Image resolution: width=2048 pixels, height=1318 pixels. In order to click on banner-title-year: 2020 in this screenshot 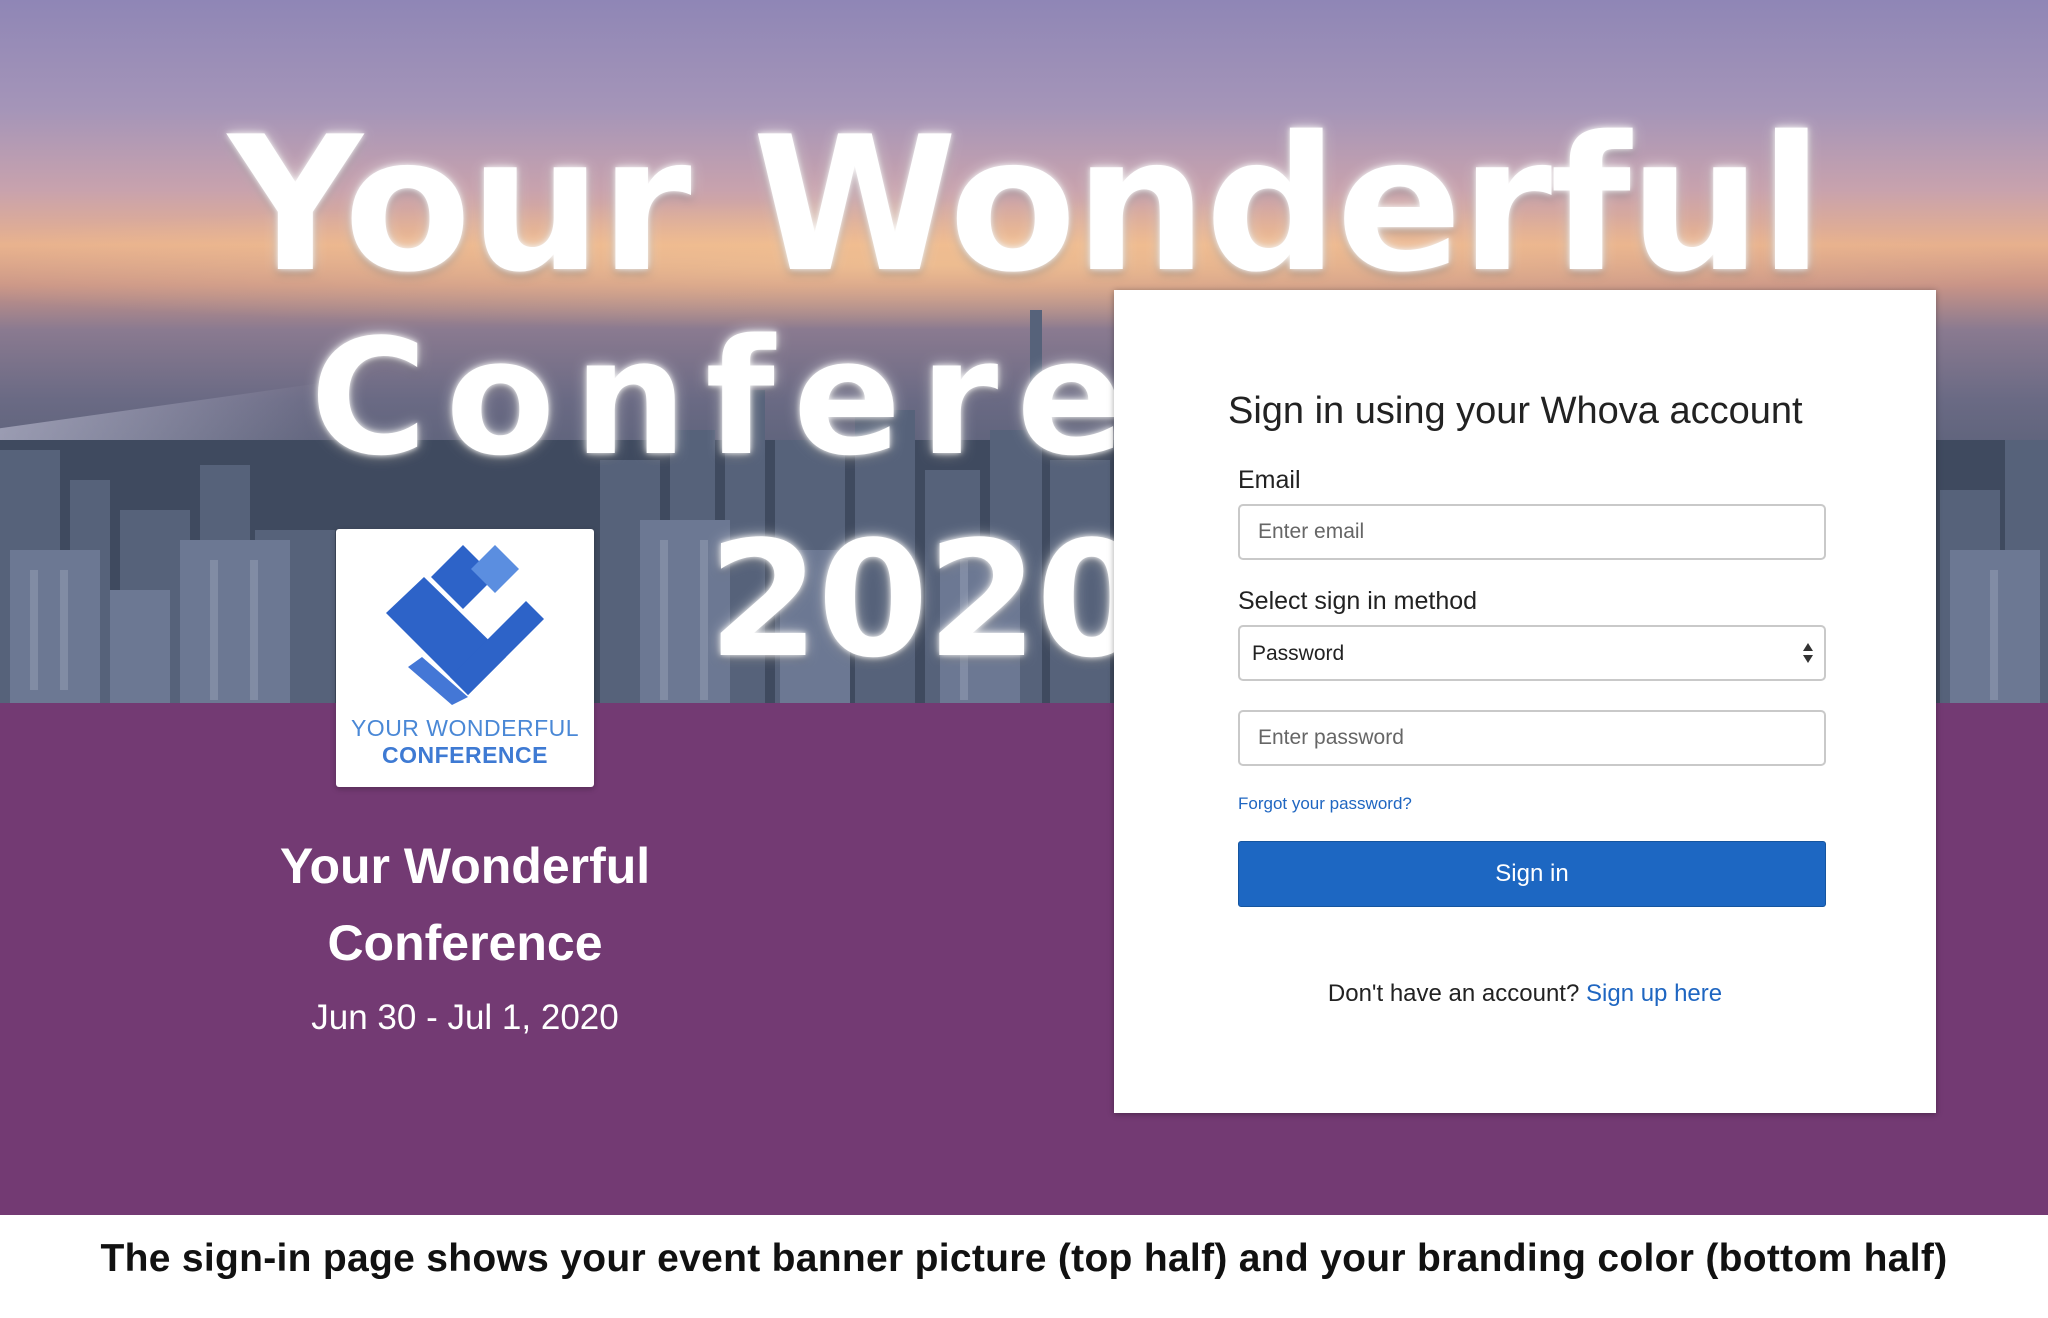, I will do `click(927, 599)`.